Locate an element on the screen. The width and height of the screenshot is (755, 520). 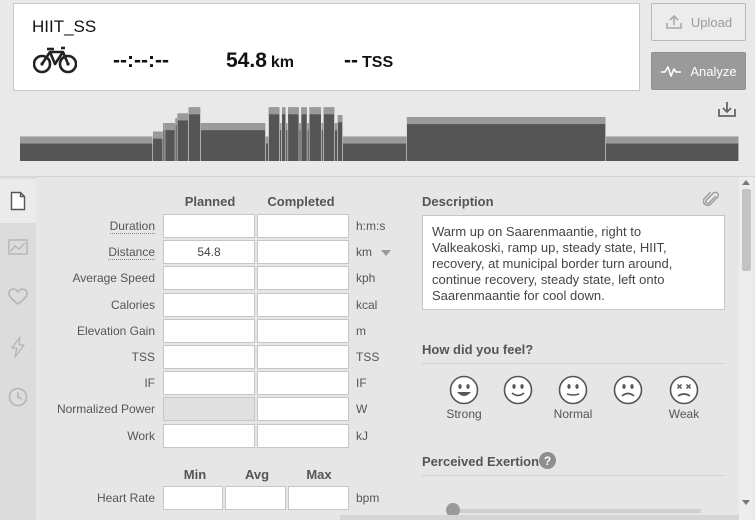
happy-face-icon is located at coordinates (518, 390).